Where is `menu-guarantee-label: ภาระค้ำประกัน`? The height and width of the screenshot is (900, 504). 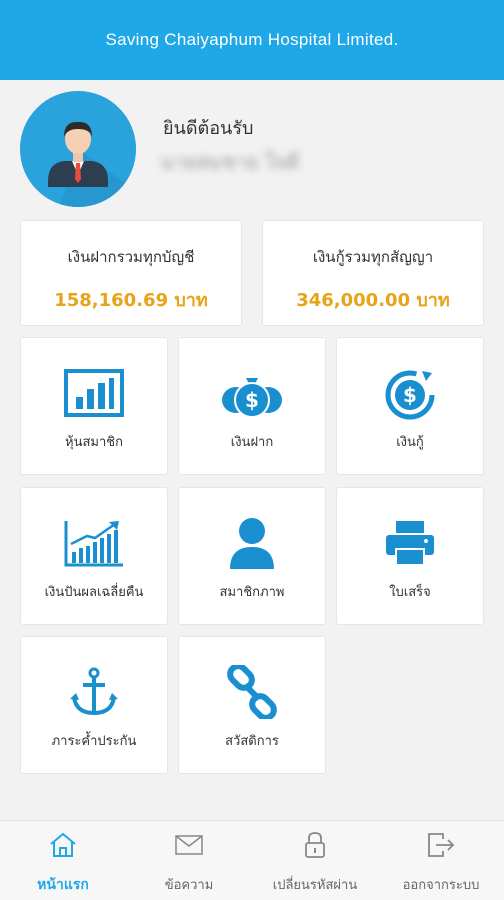
menu-guarantee-label: ภาระค้ำประกัน is located at coordinates (94, 741).